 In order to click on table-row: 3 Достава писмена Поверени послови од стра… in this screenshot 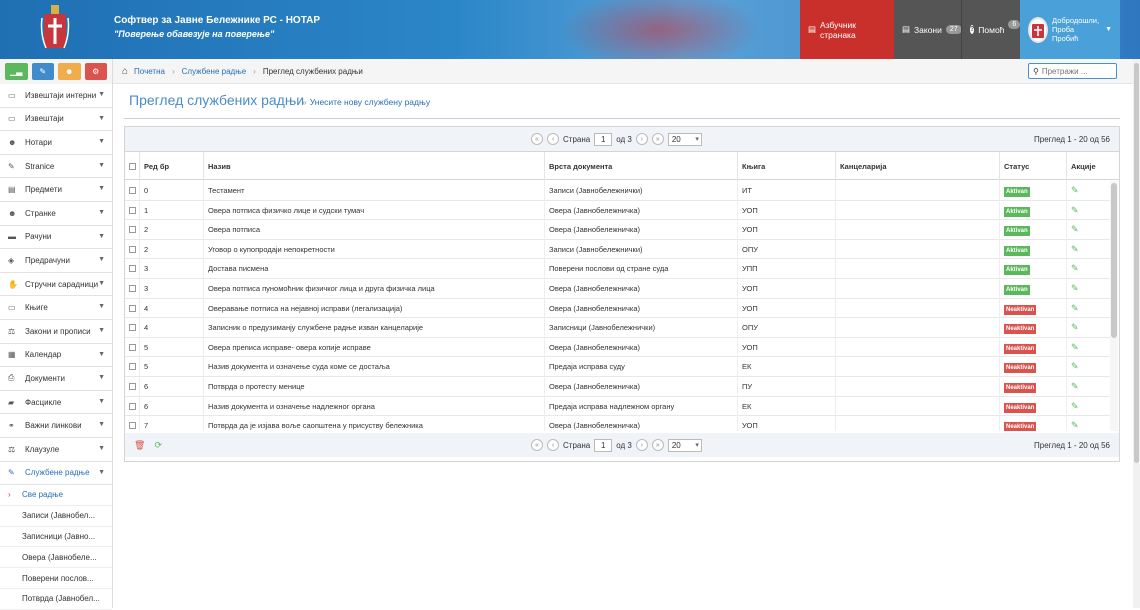, I will do `click(618, 269)`.